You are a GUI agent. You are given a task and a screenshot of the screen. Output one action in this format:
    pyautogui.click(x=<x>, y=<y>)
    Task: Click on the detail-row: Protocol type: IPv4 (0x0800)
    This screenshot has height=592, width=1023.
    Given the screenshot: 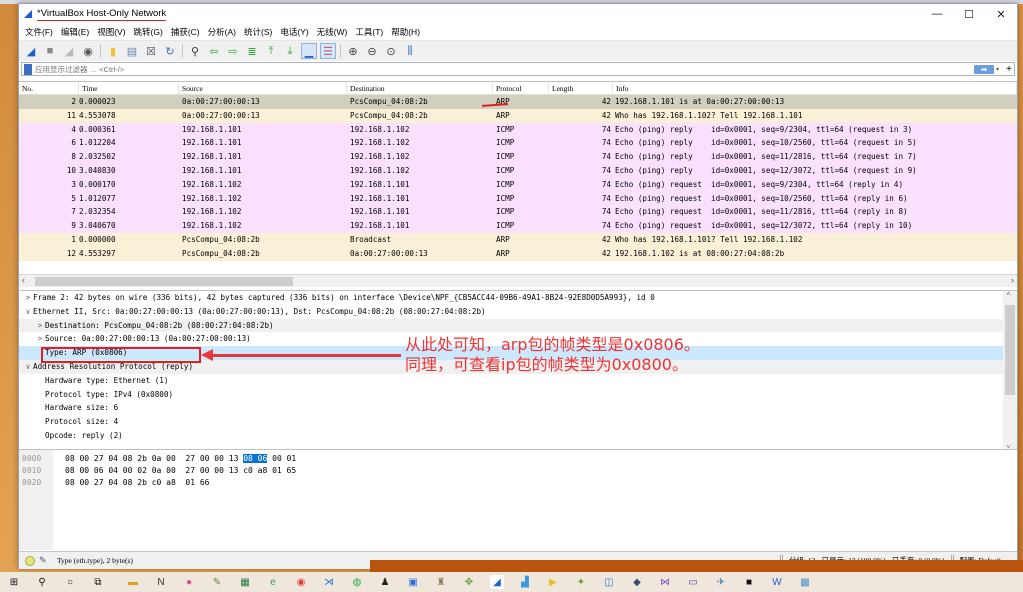 What is the action you would take?
    pyautogui.click(x=518, y=395)
    